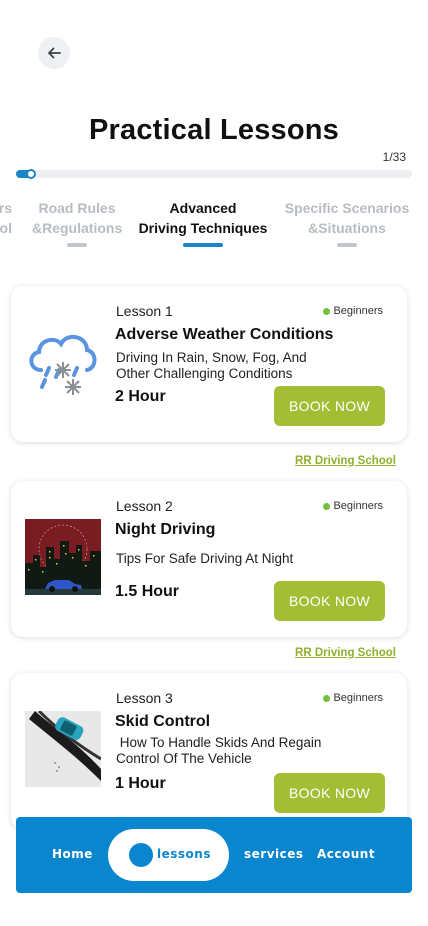 Image resolution: width=428 pixels, height=926 pixels. What do you see at coordinates (147, 591) in the screenshot?
I see `lesson-duration: 1.5 Hour` at bounding box center [147, 591].